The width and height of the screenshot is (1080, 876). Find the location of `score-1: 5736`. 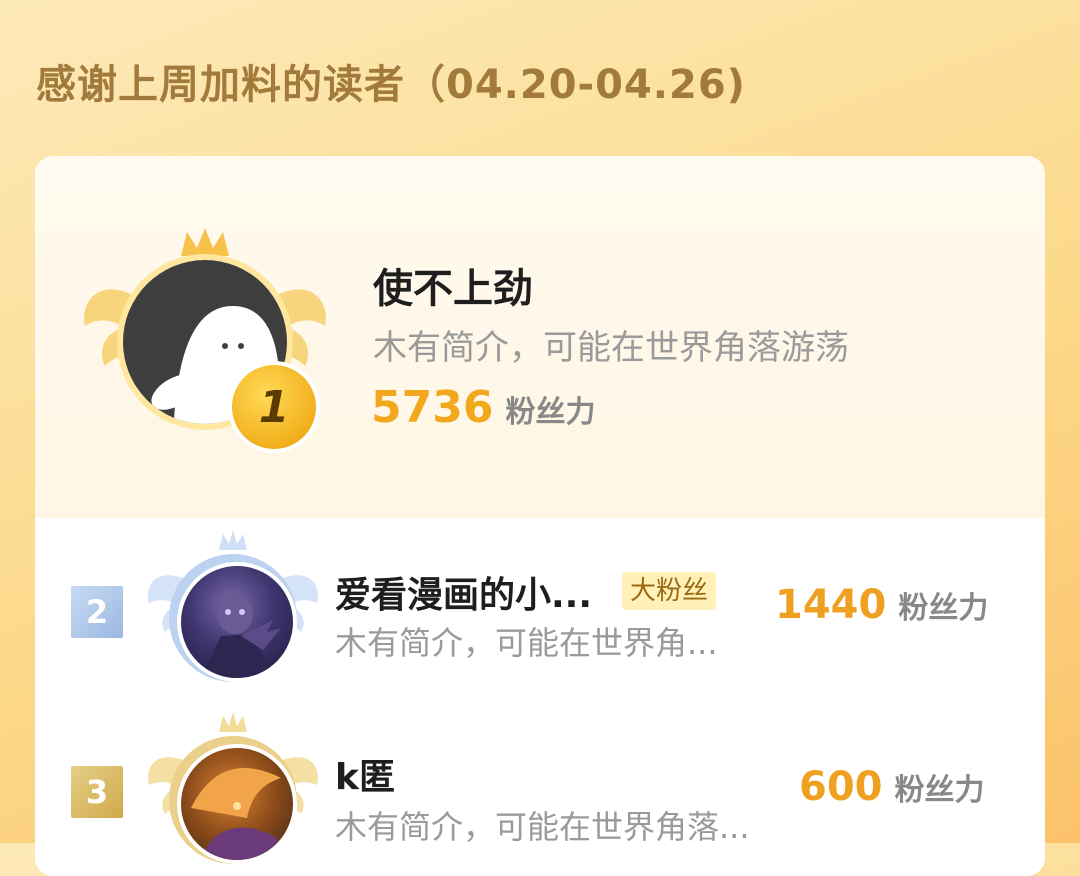

score-1: 5736 is located at coordinates (432, 407).